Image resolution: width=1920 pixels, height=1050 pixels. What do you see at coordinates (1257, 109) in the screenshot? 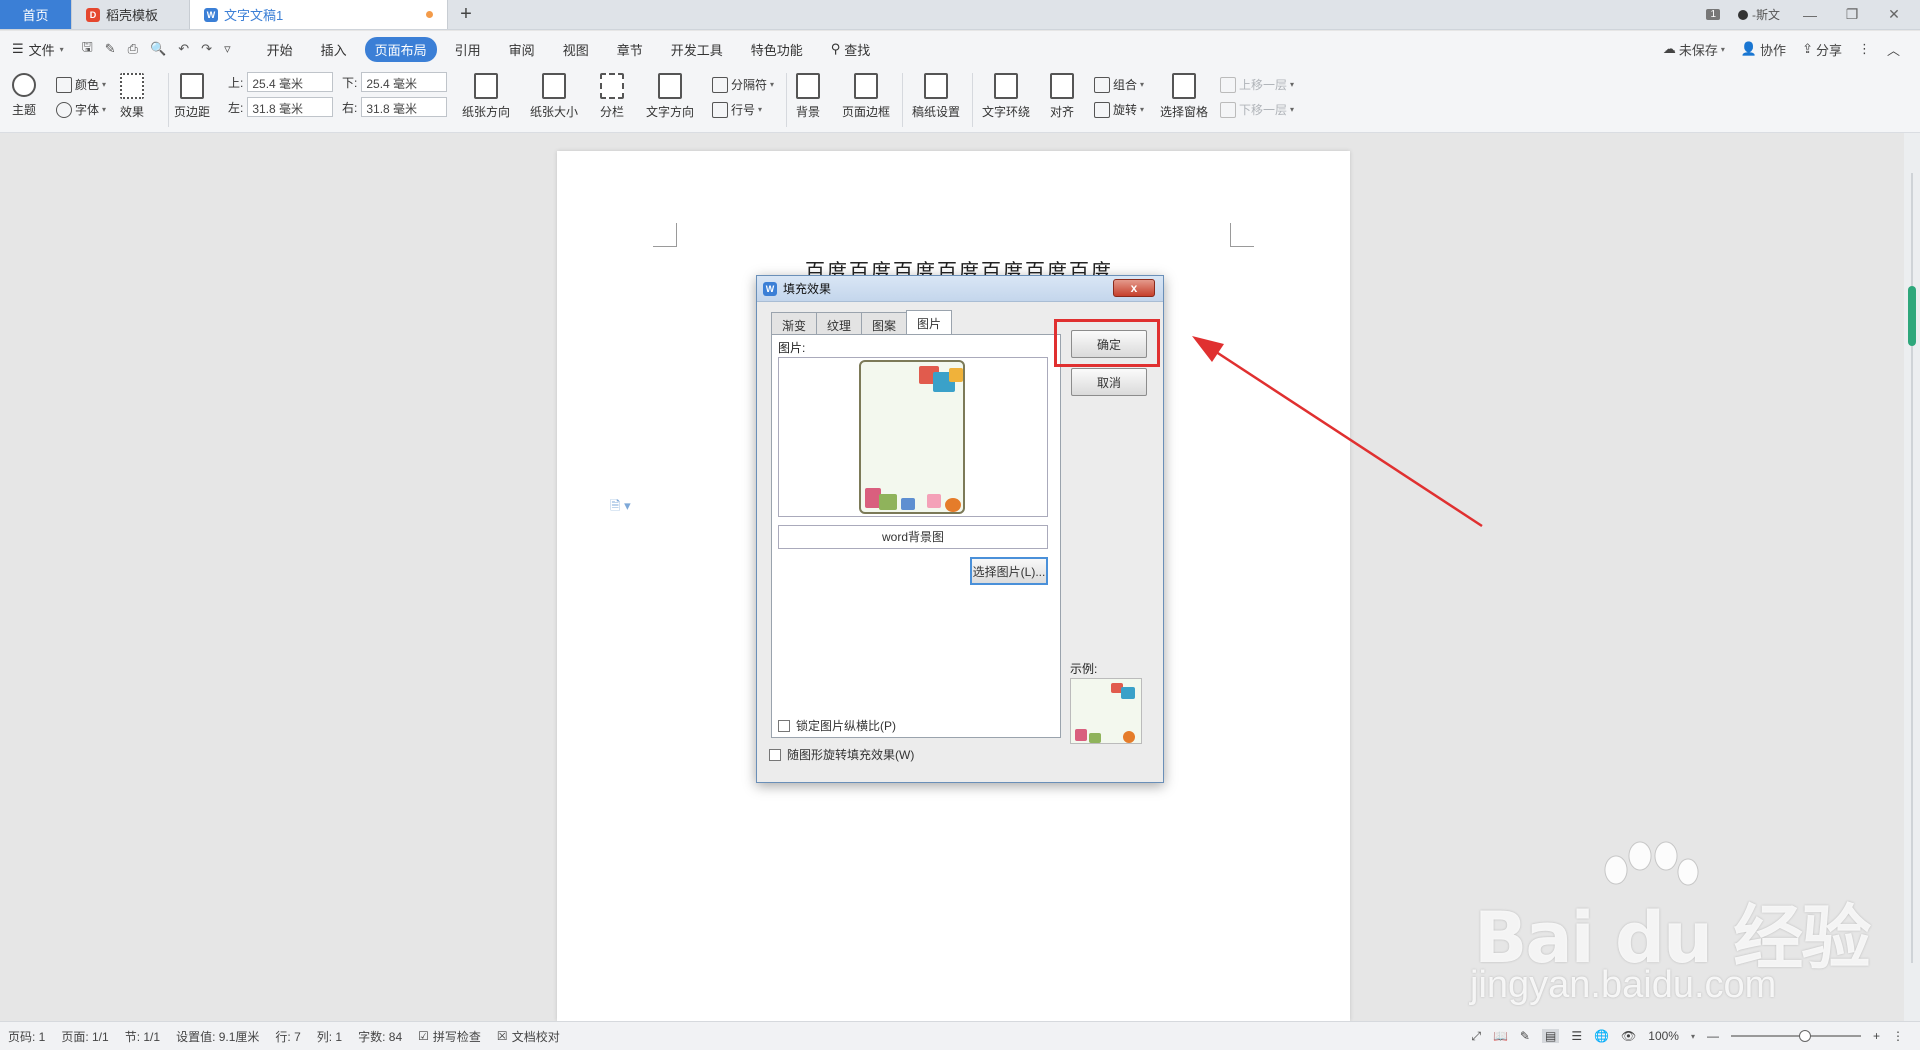
I see `send-backward-button: 下移一层 ▾` at bounding box center [1257, 109].